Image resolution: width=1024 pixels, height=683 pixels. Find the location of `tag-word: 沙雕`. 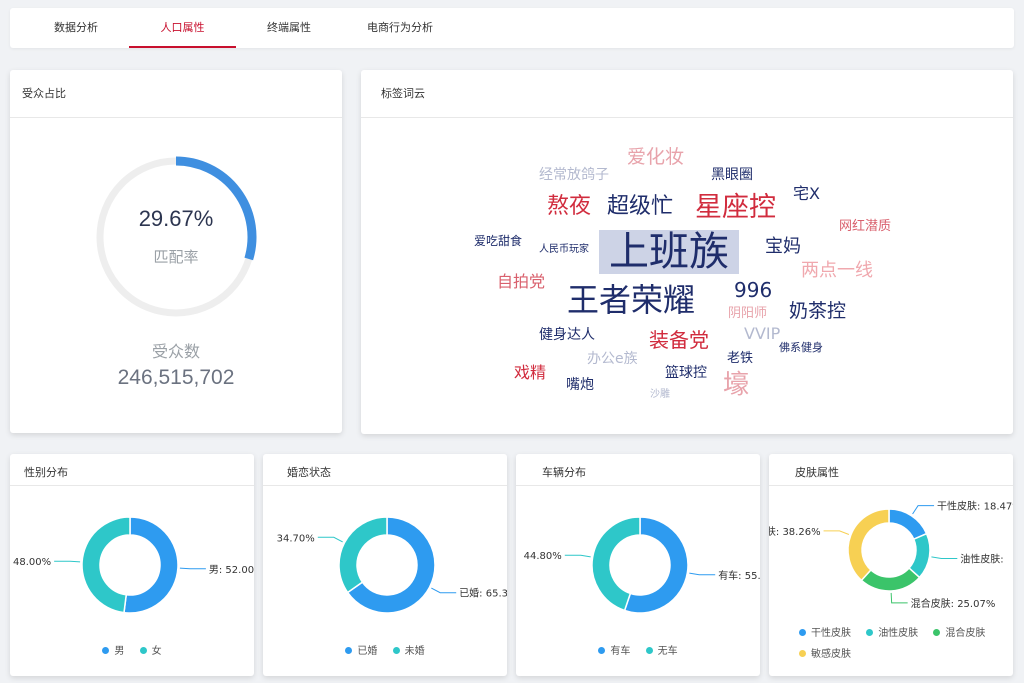

tag-word: 沙雕 is located at coordinates (660, 394).